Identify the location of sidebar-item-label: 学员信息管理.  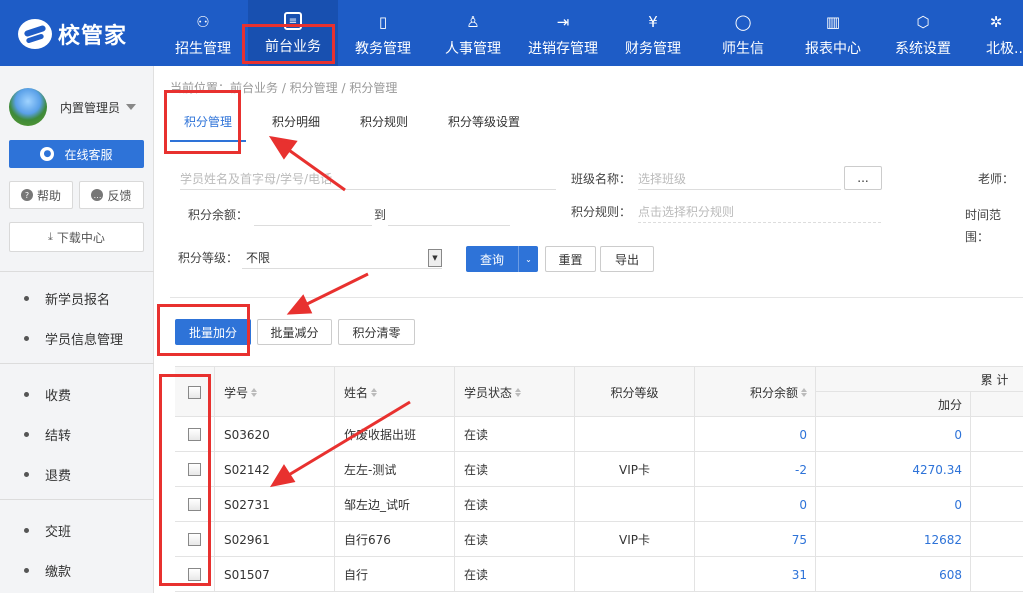
(84, 340).